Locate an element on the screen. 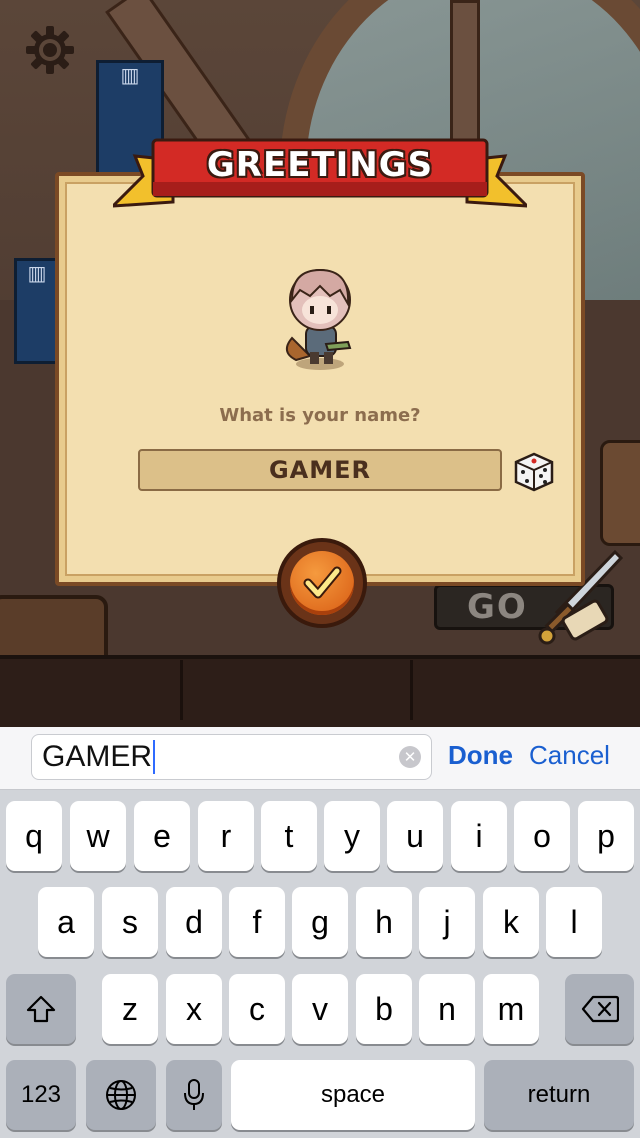  name-text-input: GAMER is located at coordinates (231, 757).